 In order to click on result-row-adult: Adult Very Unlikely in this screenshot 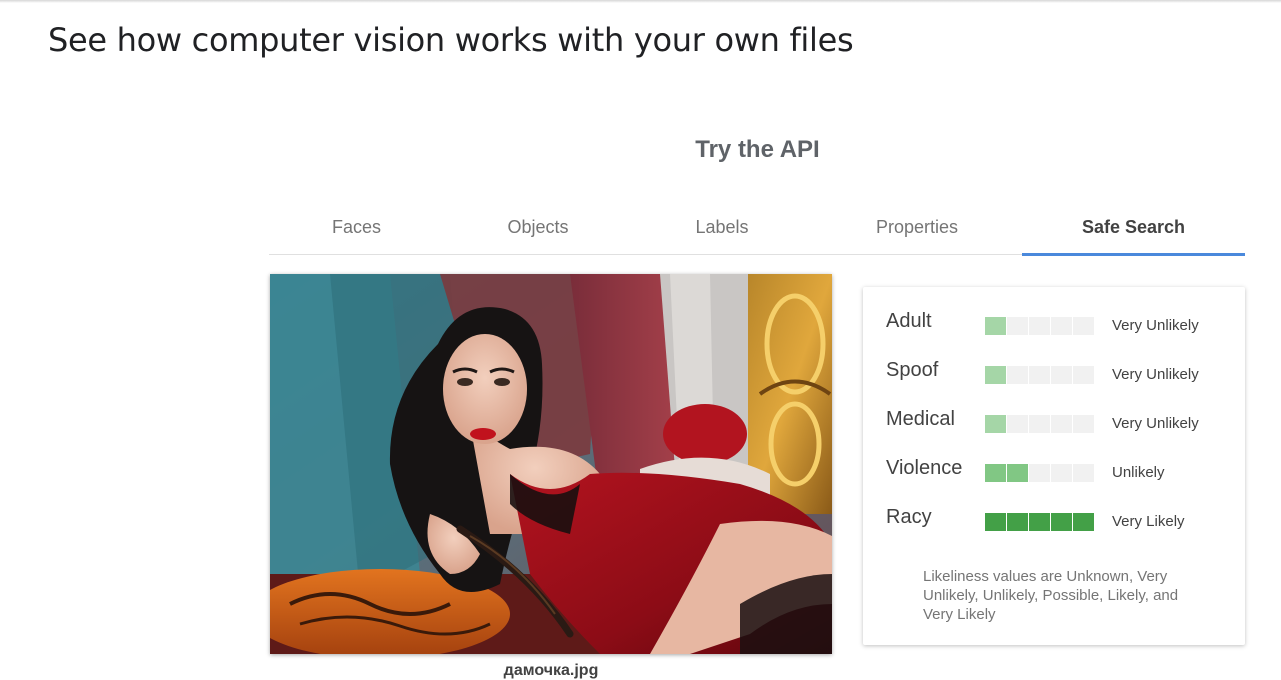, I will do `click(1054, 322)`.